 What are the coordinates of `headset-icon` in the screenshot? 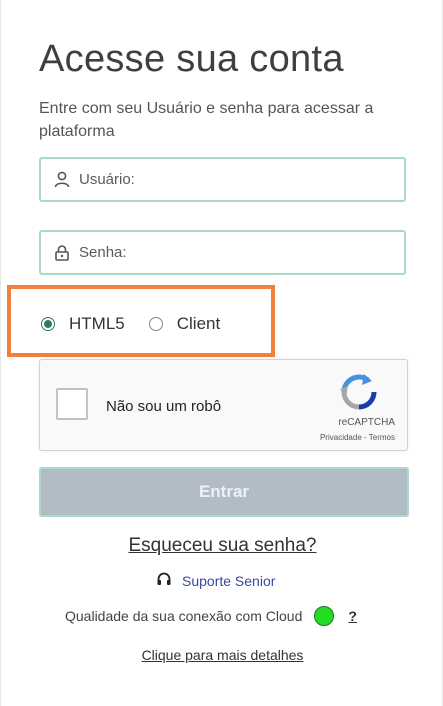 It's located at (164, 580).